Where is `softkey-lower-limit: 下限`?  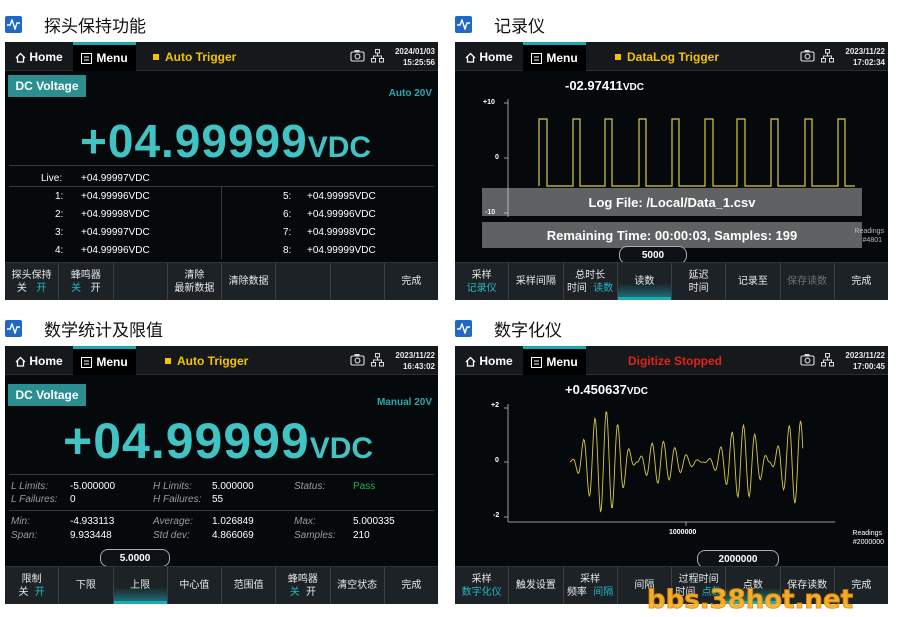
softkey-lower-limit: 下限 is located at coordinates (86, 585).